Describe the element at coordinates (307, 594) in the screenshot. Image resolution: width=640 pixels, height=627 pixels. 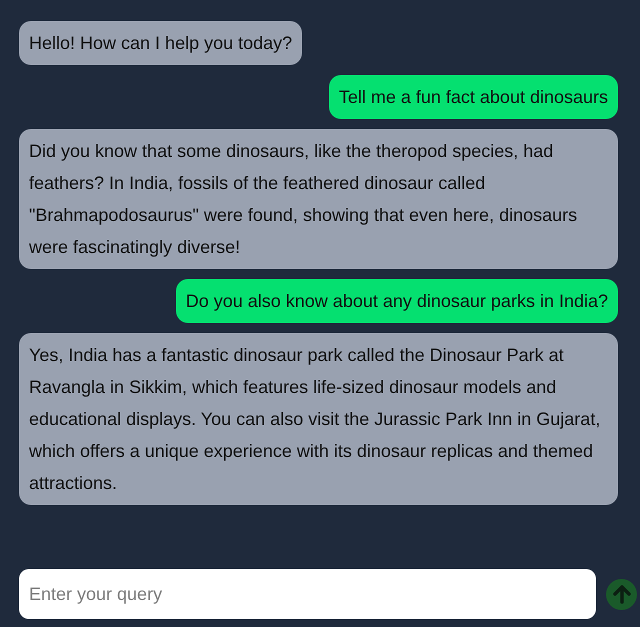
I see `query-field: Enter your query` at that location.